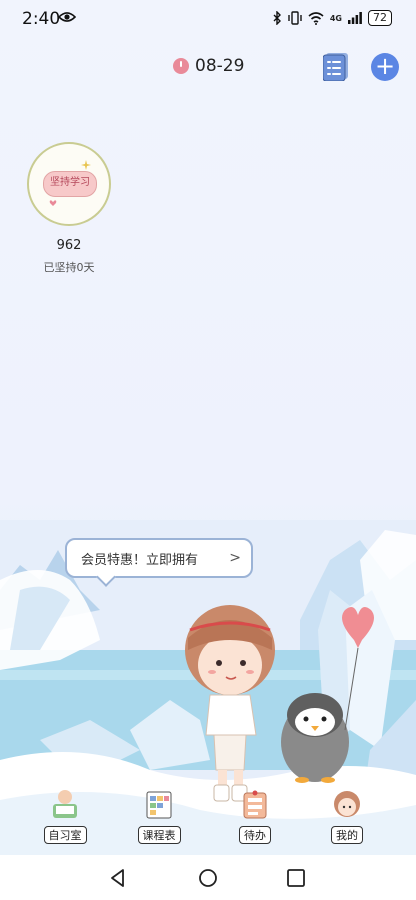  What do you see at coordinates (347, 804) in the screenshot?
I see `profile-icon` at bounding box center [347, 804].